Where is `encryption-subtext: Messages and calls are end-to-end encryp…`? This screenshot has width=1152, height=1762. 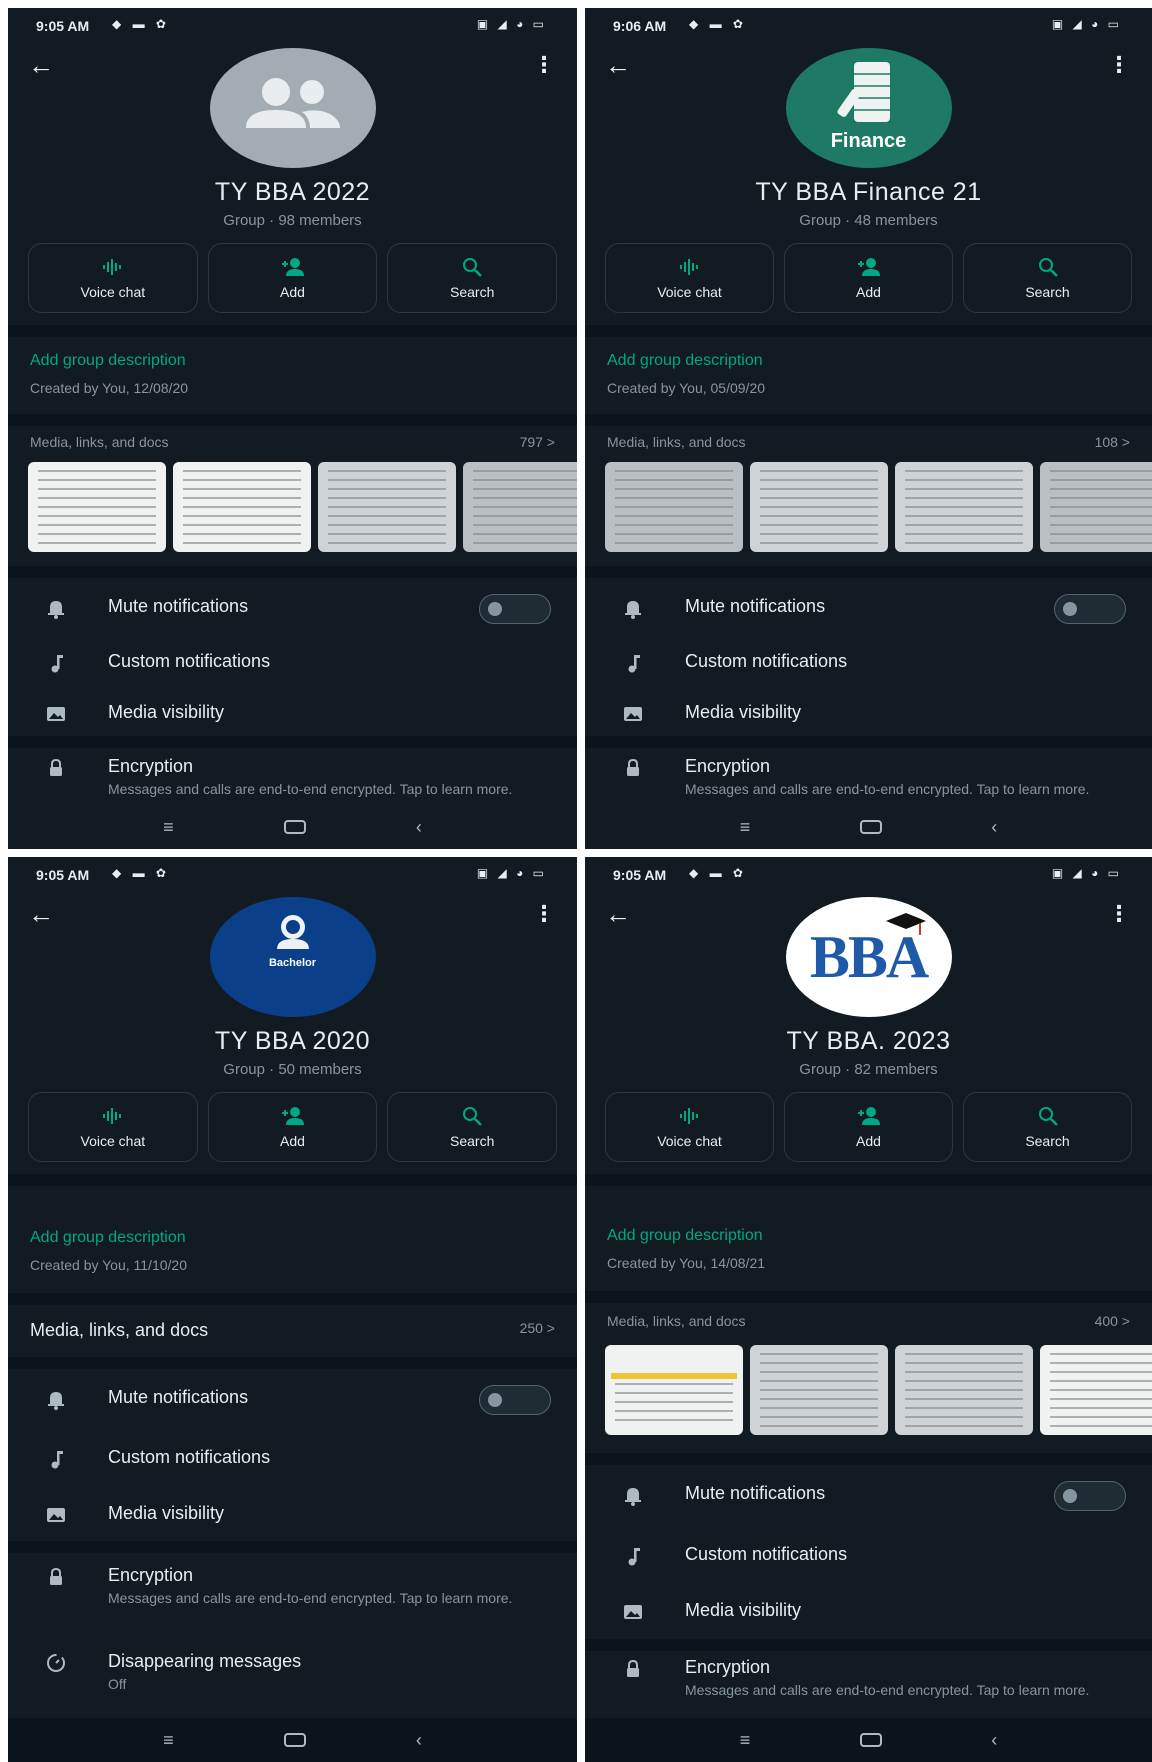
encryption-subtext: Messages and calls are end-to-end encryp… is located at coordinates (887, 1690).